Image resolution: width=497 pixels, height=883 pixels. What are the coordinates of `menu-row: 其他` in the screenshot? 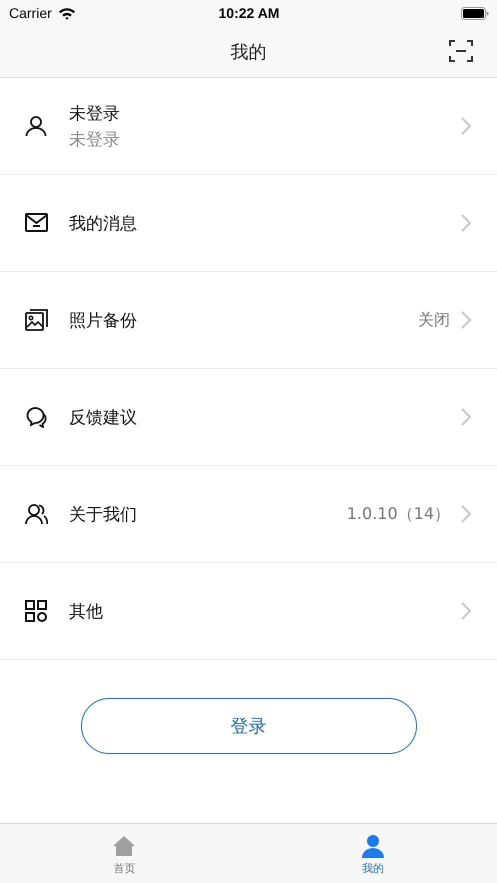 It's located at (248, 611).